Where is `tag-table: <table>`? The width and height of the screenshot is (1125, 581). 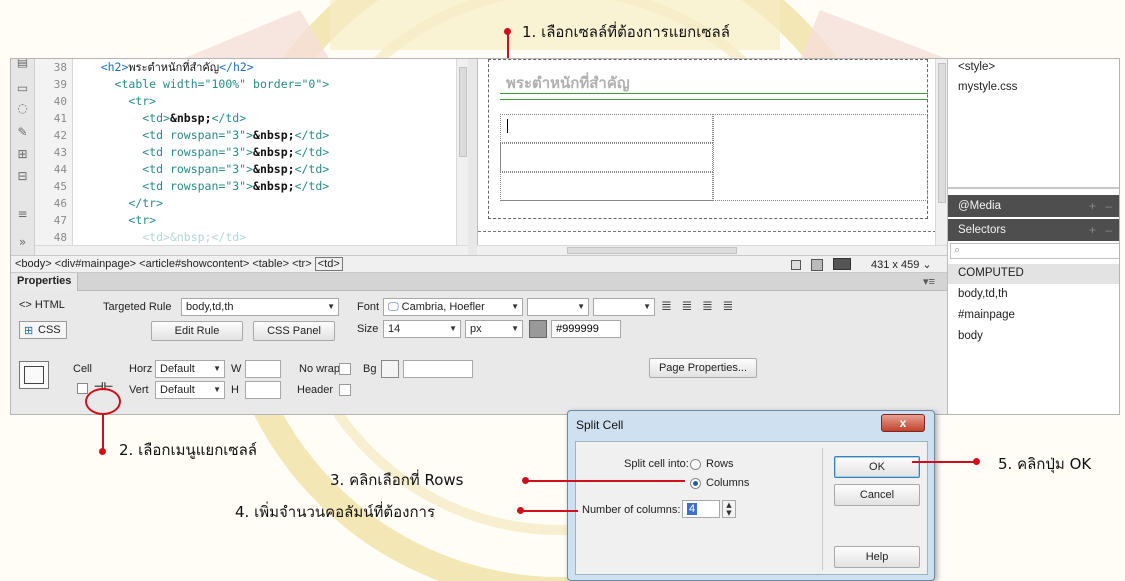 tag-table: <table> is located at coordinates (270, 264).